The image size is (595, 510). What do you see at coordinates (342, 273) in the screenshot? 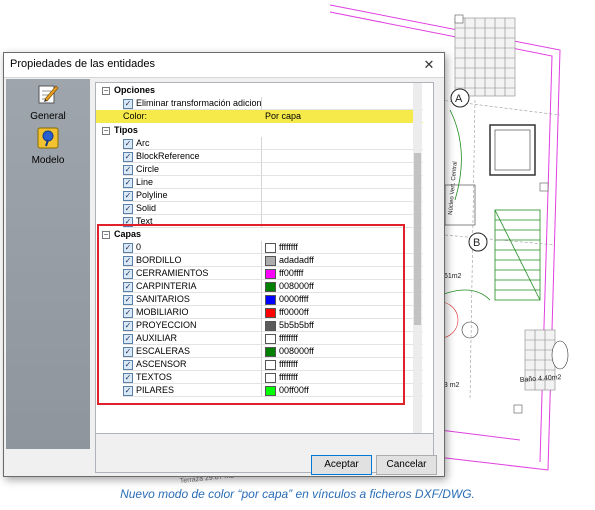
I see `layer-color-value: ff00ffff` at bounding box center [342, 273].